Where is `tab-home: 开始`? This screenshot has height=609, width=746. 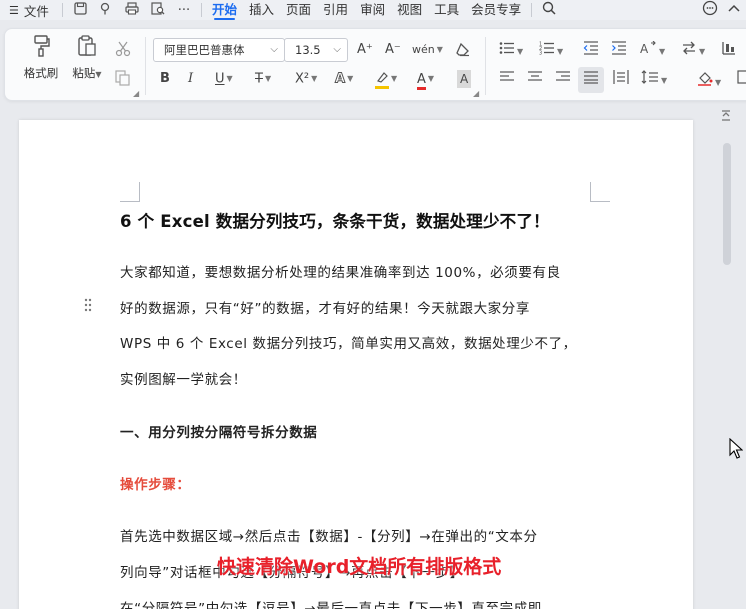
tab-home: 开始 is located at coordinates (224, 10).